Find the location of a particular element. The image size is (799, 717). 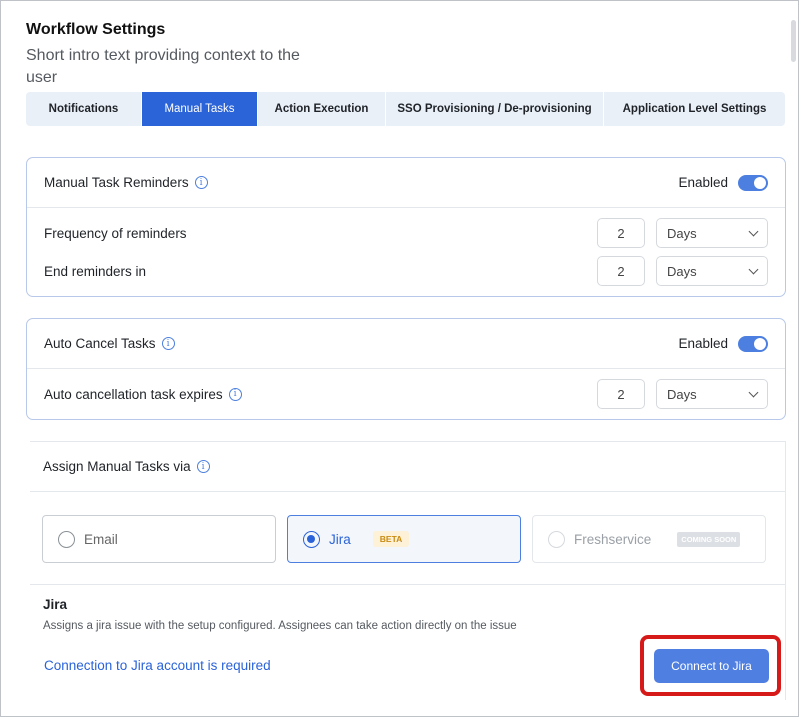

jira-connection-link: Connection to Jira account is required is located at coordinates (157, 665).